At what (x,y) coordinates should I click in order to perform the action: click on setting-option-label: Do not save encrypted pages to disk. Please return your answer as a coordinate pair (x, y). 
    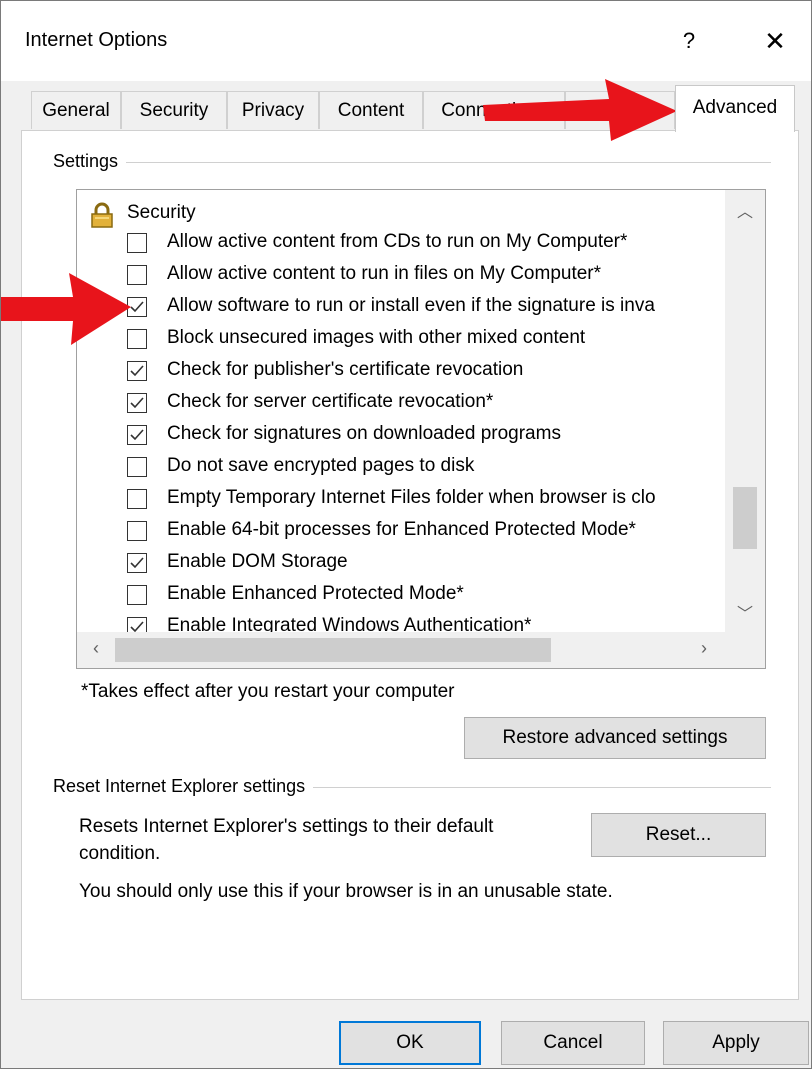
    Looking at the image, I should click on (321, 465).